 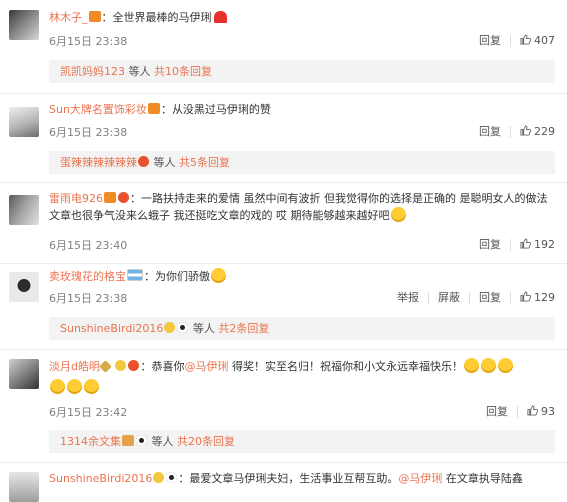 I want to click on like-count: 93, so click(x=548, y=411).